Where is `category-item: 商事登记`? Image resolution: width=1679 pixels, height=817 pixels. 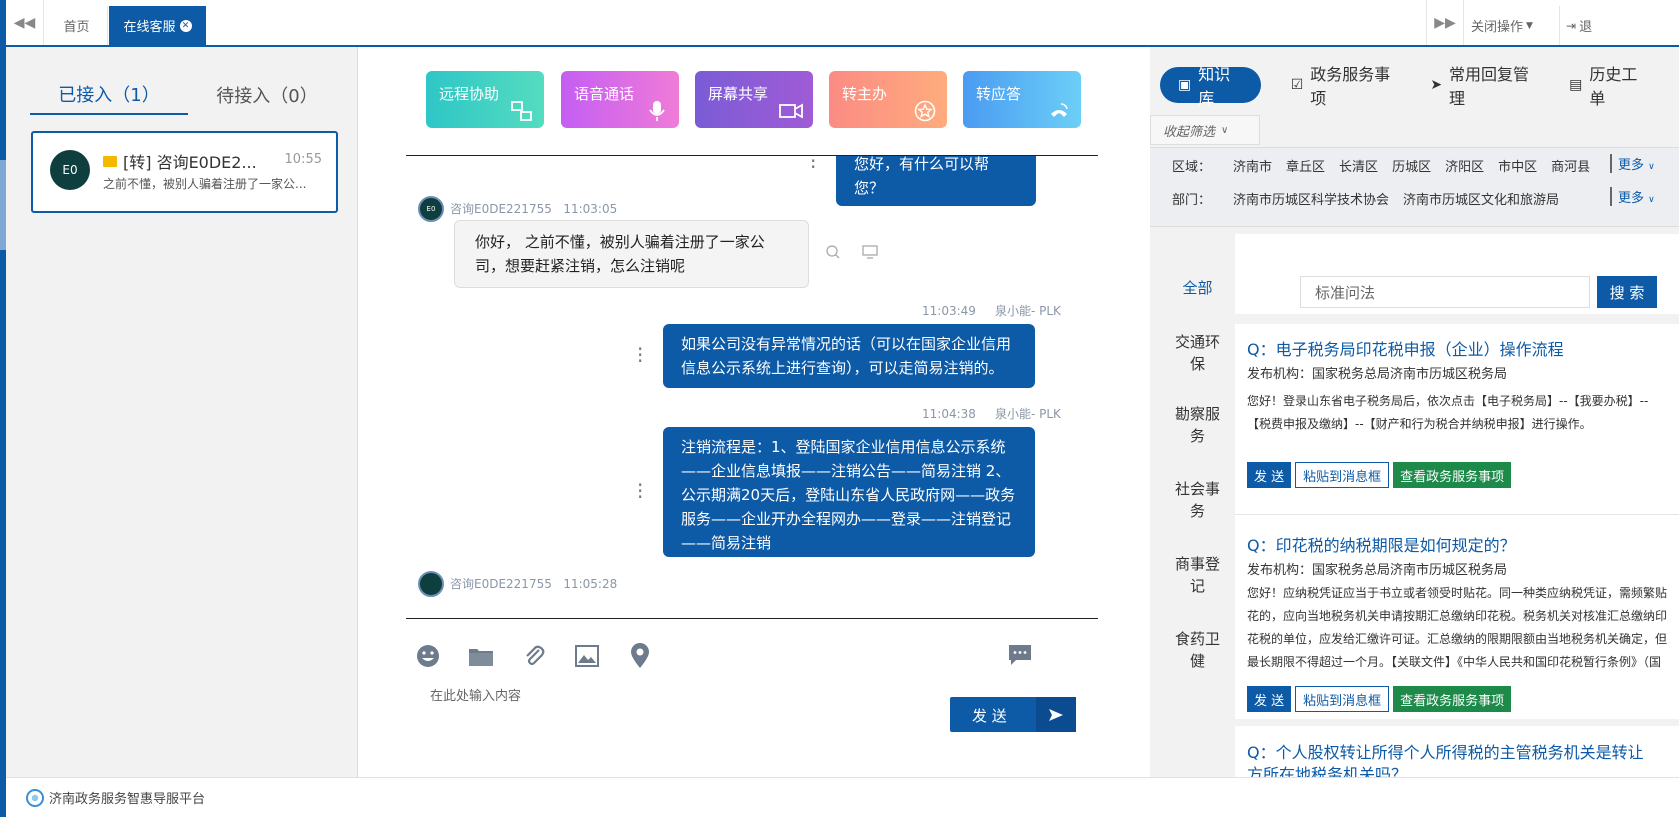 category-item: 商事登记 is located at coordinates (1197, 575).